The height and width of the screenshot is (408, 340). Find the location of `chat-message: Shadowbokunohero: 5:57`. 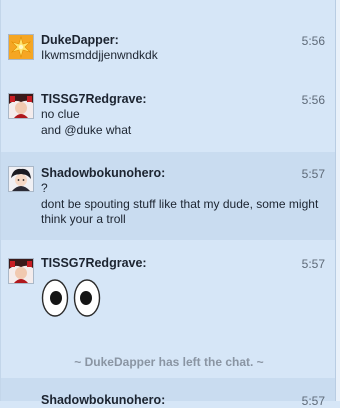

chat-message: Shadowbokunohero: 5:57 is located at coordinates (169, 393).